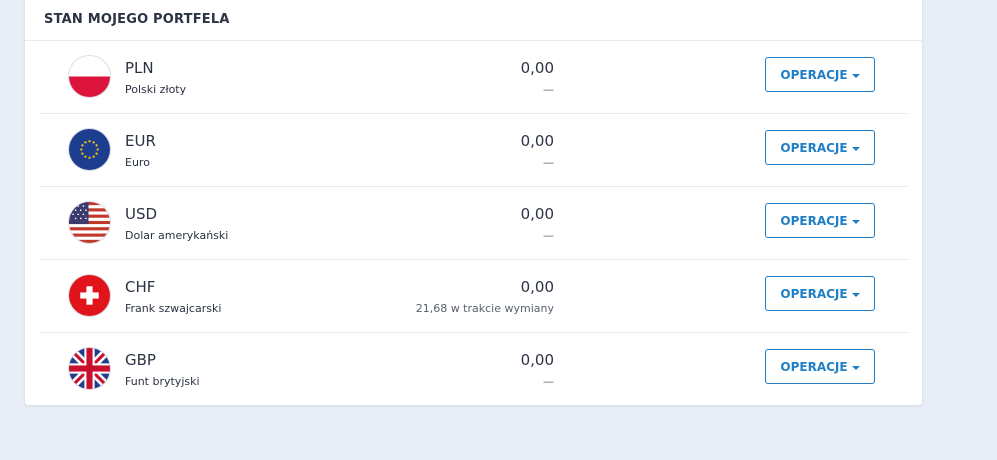 This screenshot has height=460, width=997. What do you see at coordinates (89, 76) in the screenshot?
I see `poland-flag-icon` at bounding box center [89, 76].